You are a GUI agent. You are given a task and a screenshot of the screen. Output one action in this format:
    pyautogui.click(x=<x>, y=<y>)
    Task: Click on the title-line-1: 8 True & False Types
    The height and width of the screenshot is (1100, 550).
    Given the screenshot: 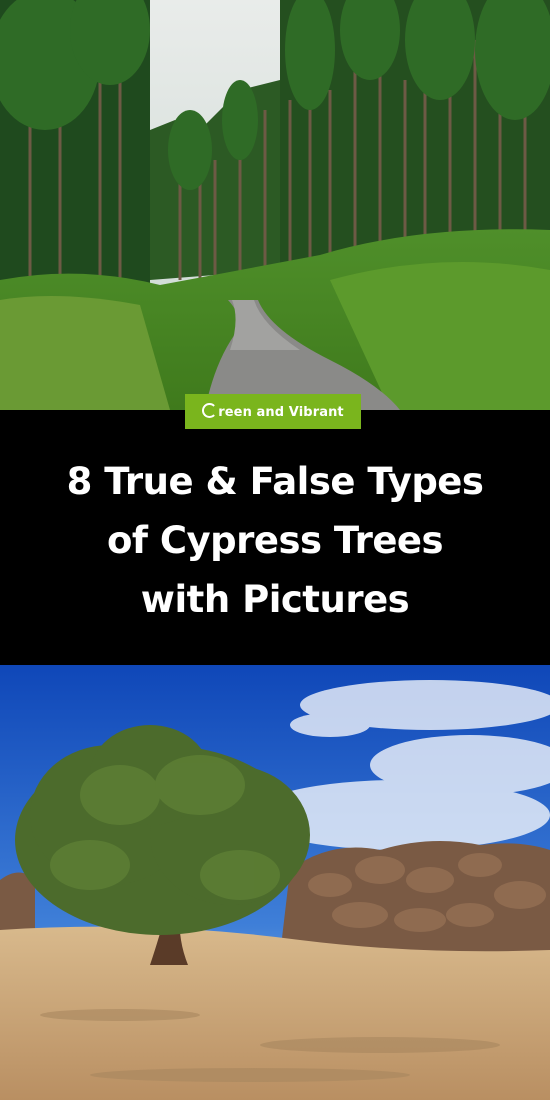 What is the action you would take?
    pyautogui.click(x=275, y=481)
    